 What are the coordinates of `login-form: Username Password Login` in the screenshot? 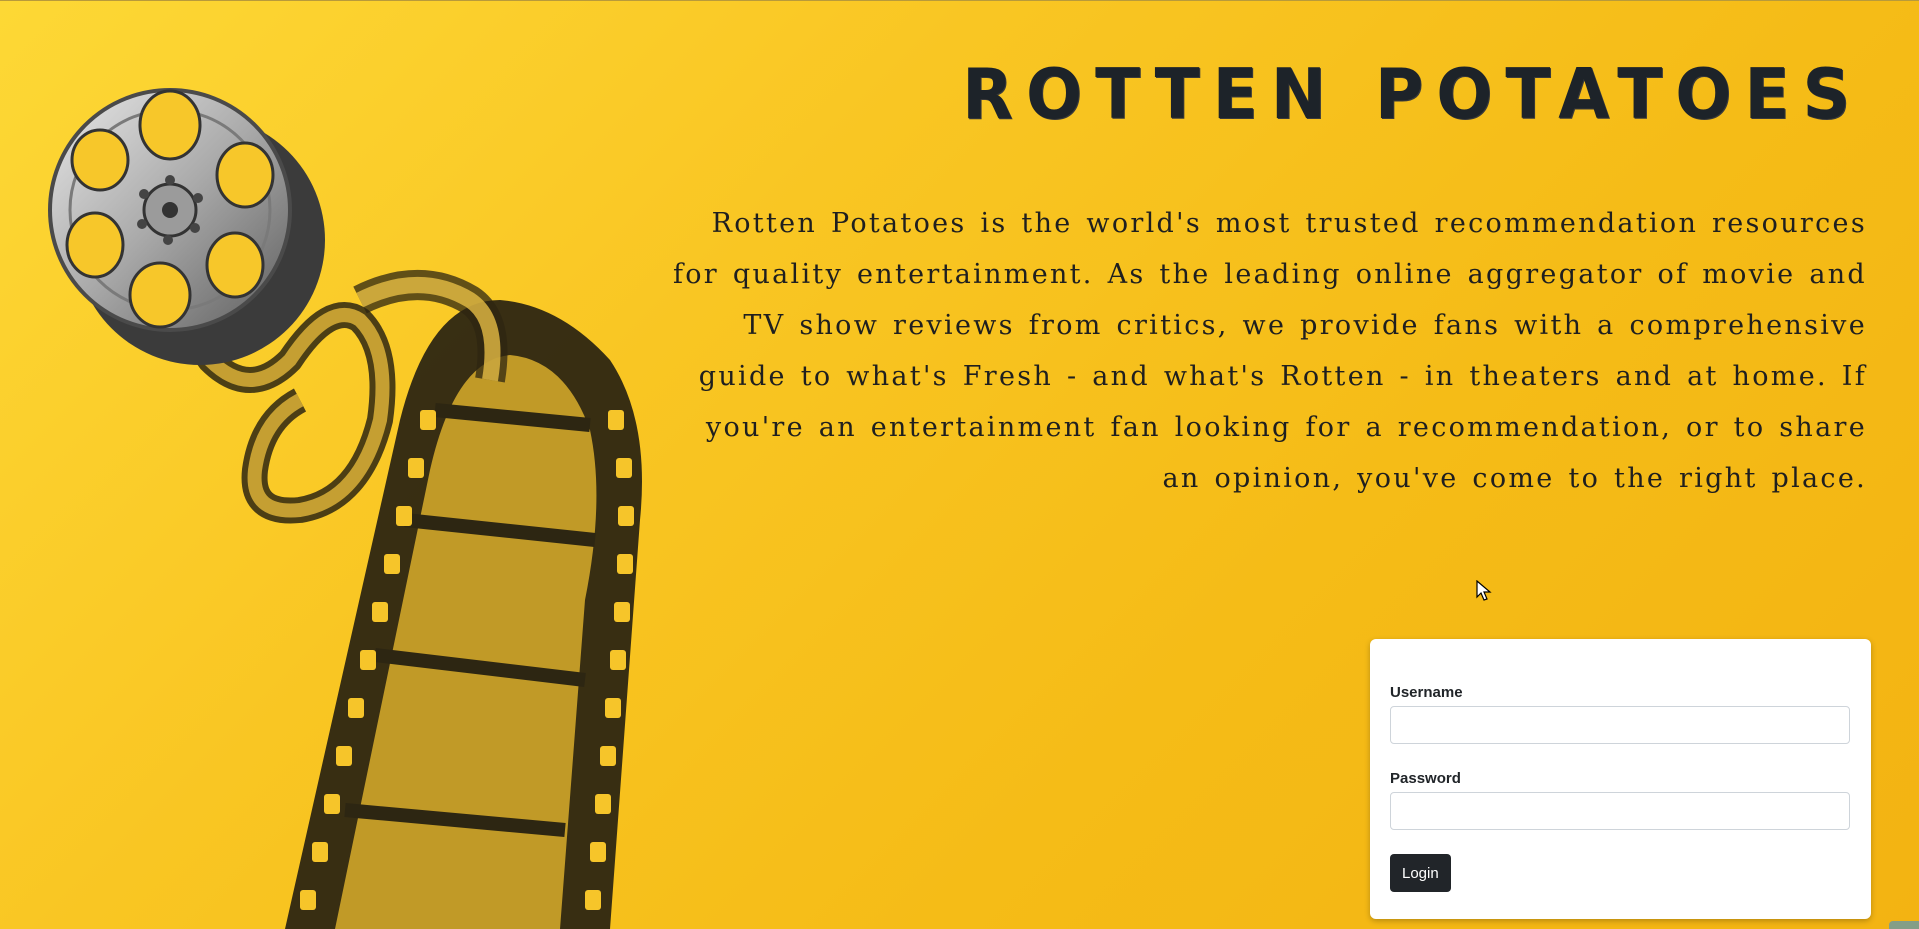 It's located at (1620, 779).